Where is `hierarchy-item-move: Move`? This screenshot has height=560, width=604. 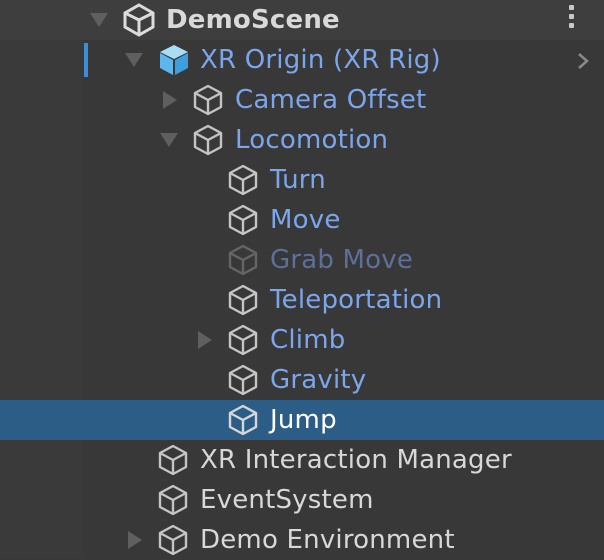 hierarchy-item-move: Move is located at coordinates (302, 220).